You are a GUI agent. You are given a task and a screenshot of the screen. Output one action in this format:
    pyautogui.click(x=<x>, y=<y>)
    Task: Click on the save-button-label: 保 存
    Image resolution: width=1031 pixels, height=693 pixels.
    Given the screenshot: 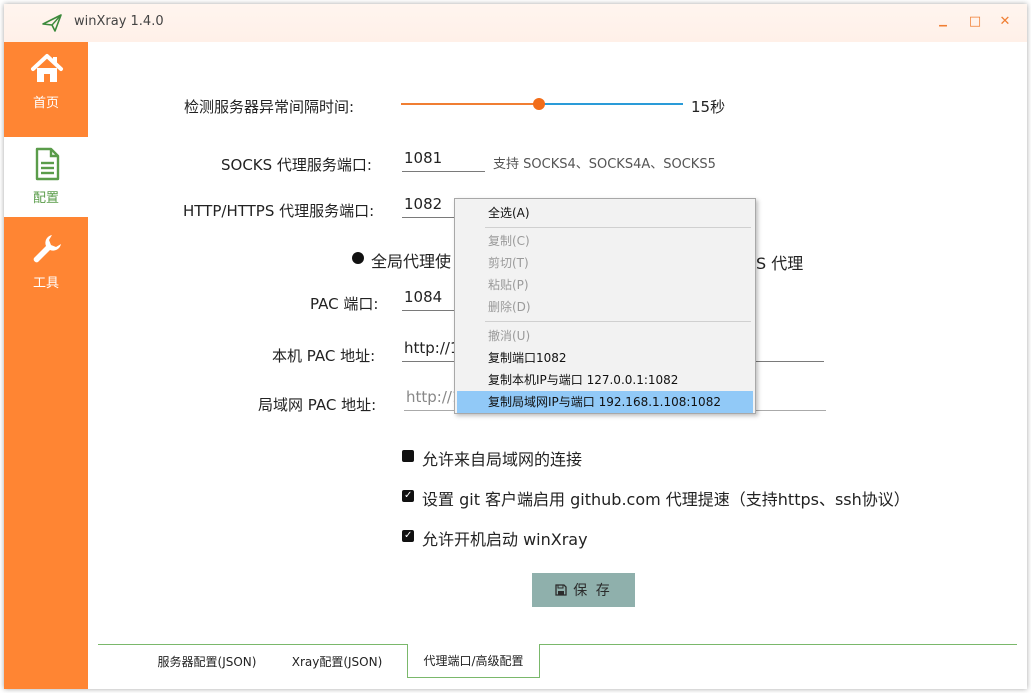 What is the action you would take?
    pyautogui.click(x=592, y=591)
    